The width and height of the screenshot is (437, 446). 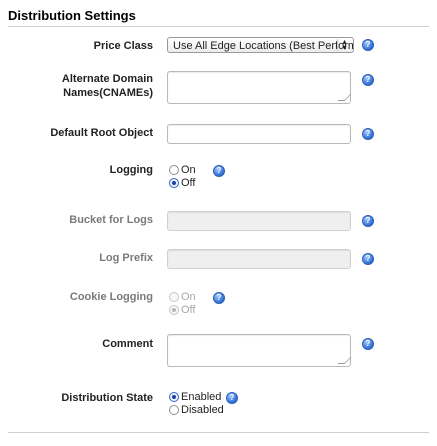 I want to click on state-disabled-option: Disabled, so click(x=196, y=410).